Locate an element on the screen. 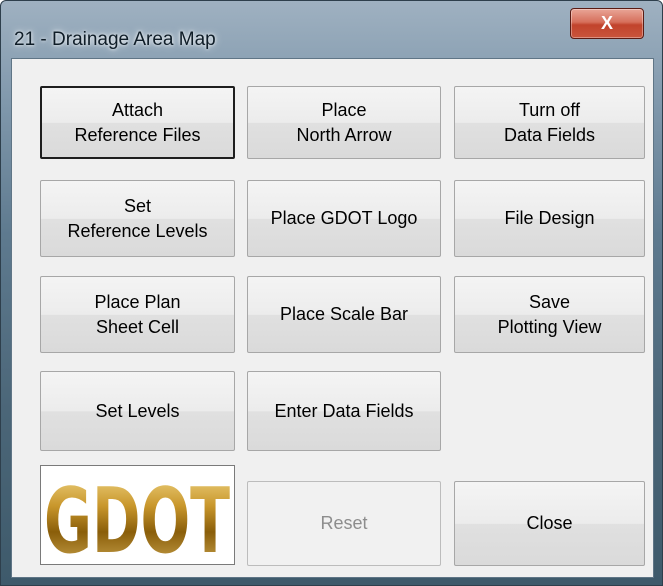 This screenshot has height=586, width=663. set-levels-button: Set Levels is located at coordinates (137, 411).